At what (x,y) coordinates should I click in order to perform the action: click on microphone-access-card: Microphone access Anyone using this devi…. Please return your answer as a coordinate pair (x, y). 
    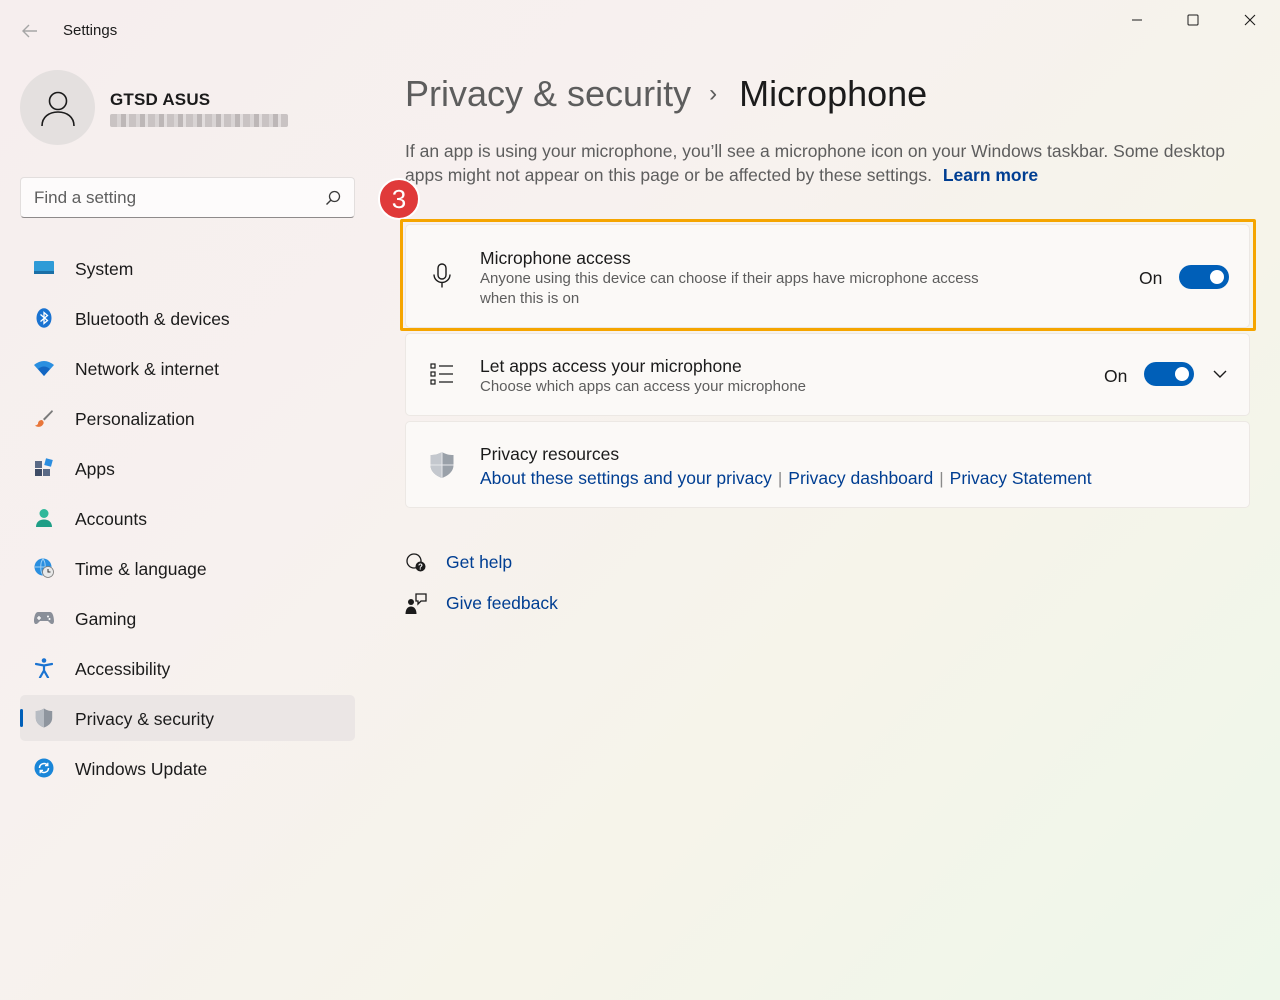
    Looking at the image, I should click on (827, 276).